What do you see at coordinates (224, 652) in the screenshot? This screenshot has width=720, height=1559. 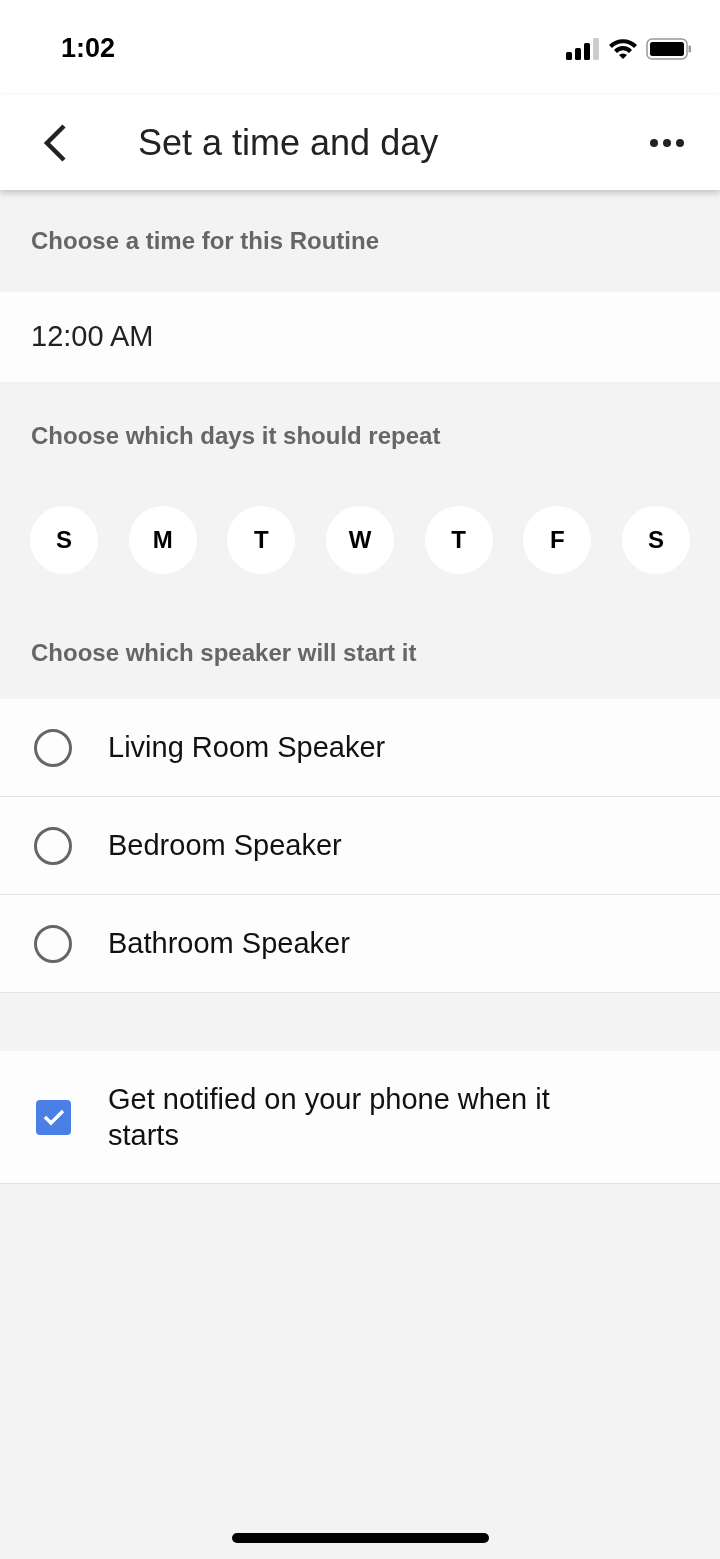 I see `section-label: Choose which speaker will start it` at bounding box center [224, 652].